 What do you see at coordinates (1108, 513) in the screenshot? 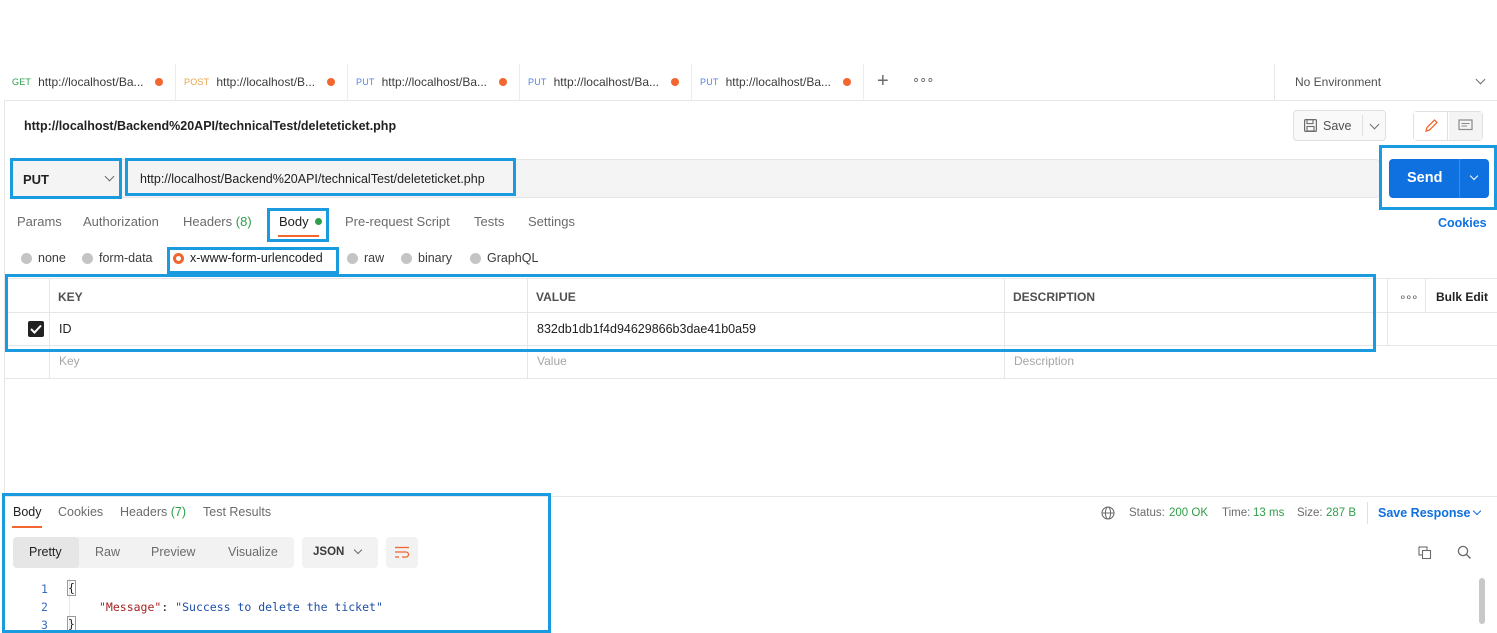
I see `globe-icon` at bounding box center [1108, 513].